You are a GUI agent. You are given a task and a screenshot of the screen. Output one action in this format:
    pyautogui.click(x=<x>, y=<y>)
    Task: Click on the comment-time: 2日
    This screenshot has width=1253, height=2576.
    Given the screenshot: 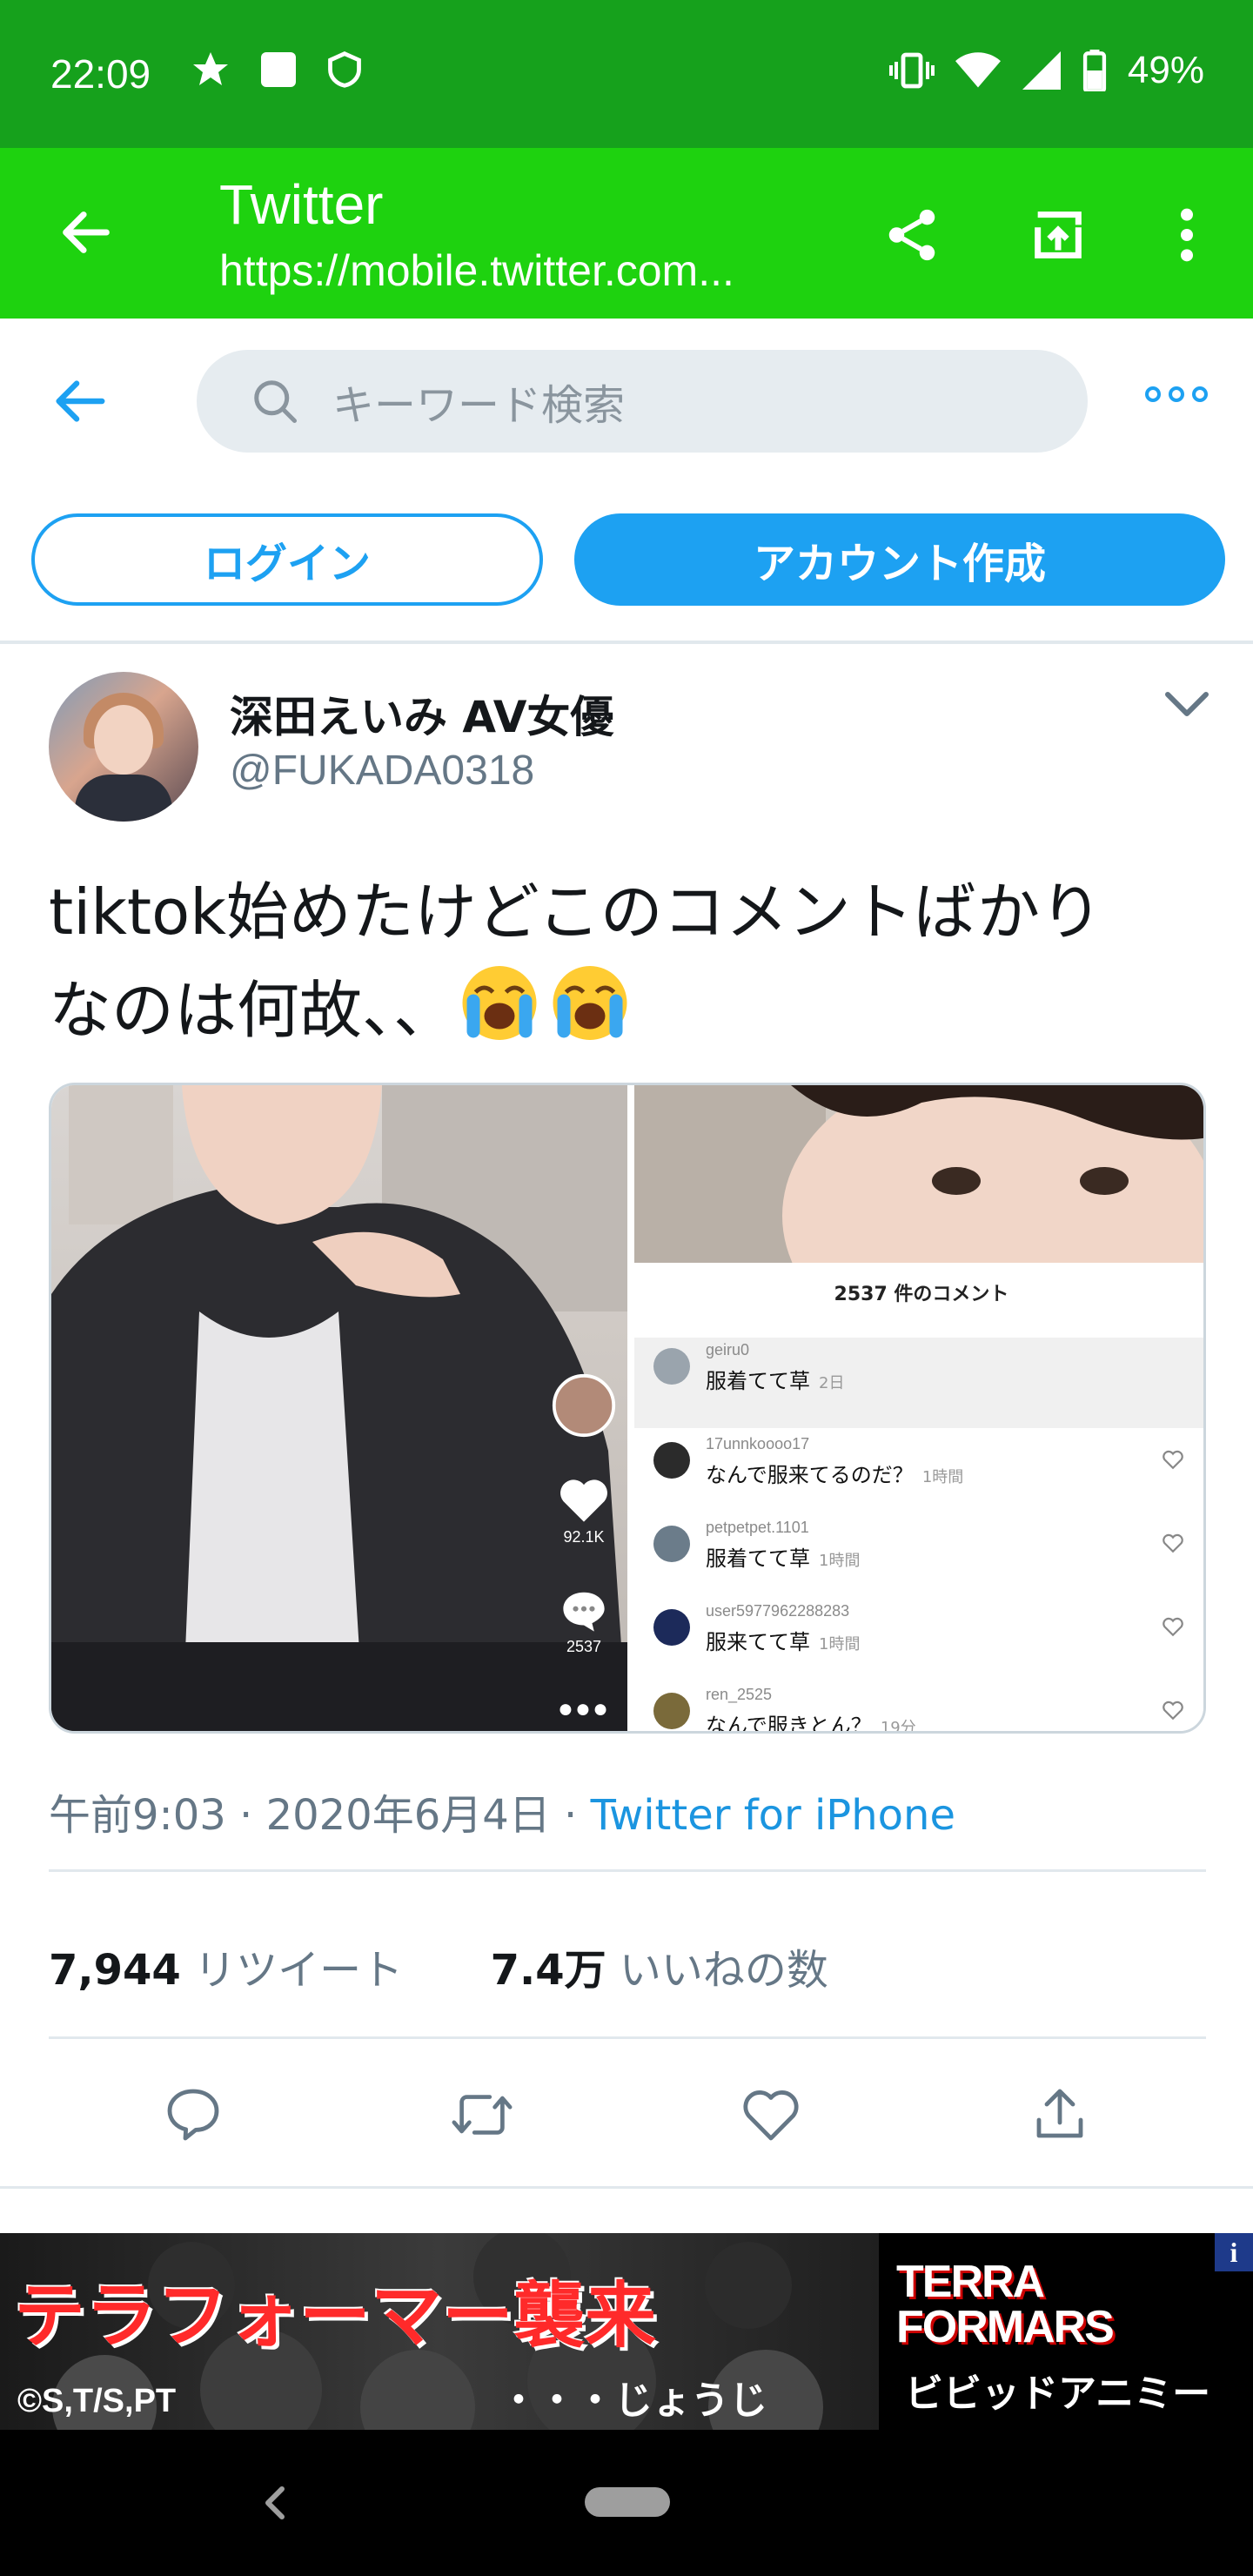 What is the action you would take?
    pyautogui.click(x=832, y=1383)
    